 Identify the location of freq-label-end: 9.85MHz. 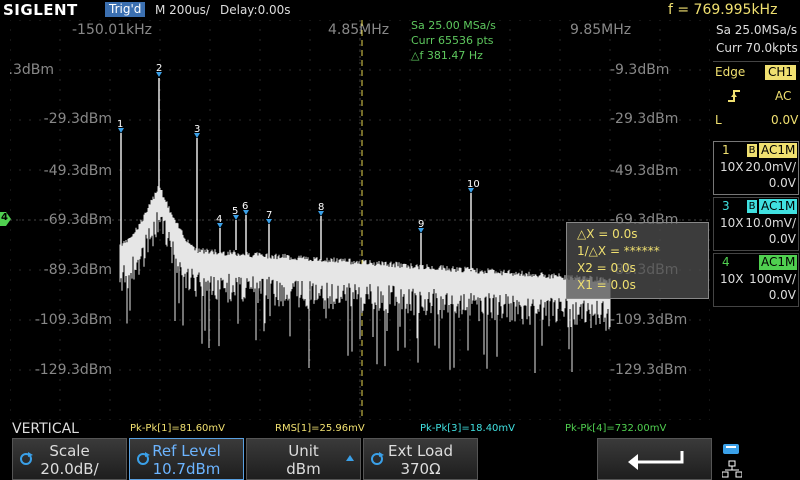
(600, 30).